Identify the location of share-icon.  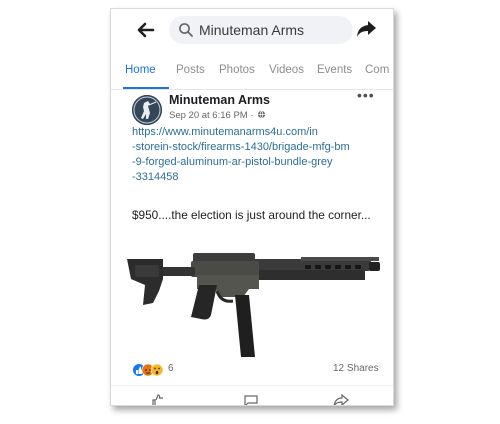
(366, 29).